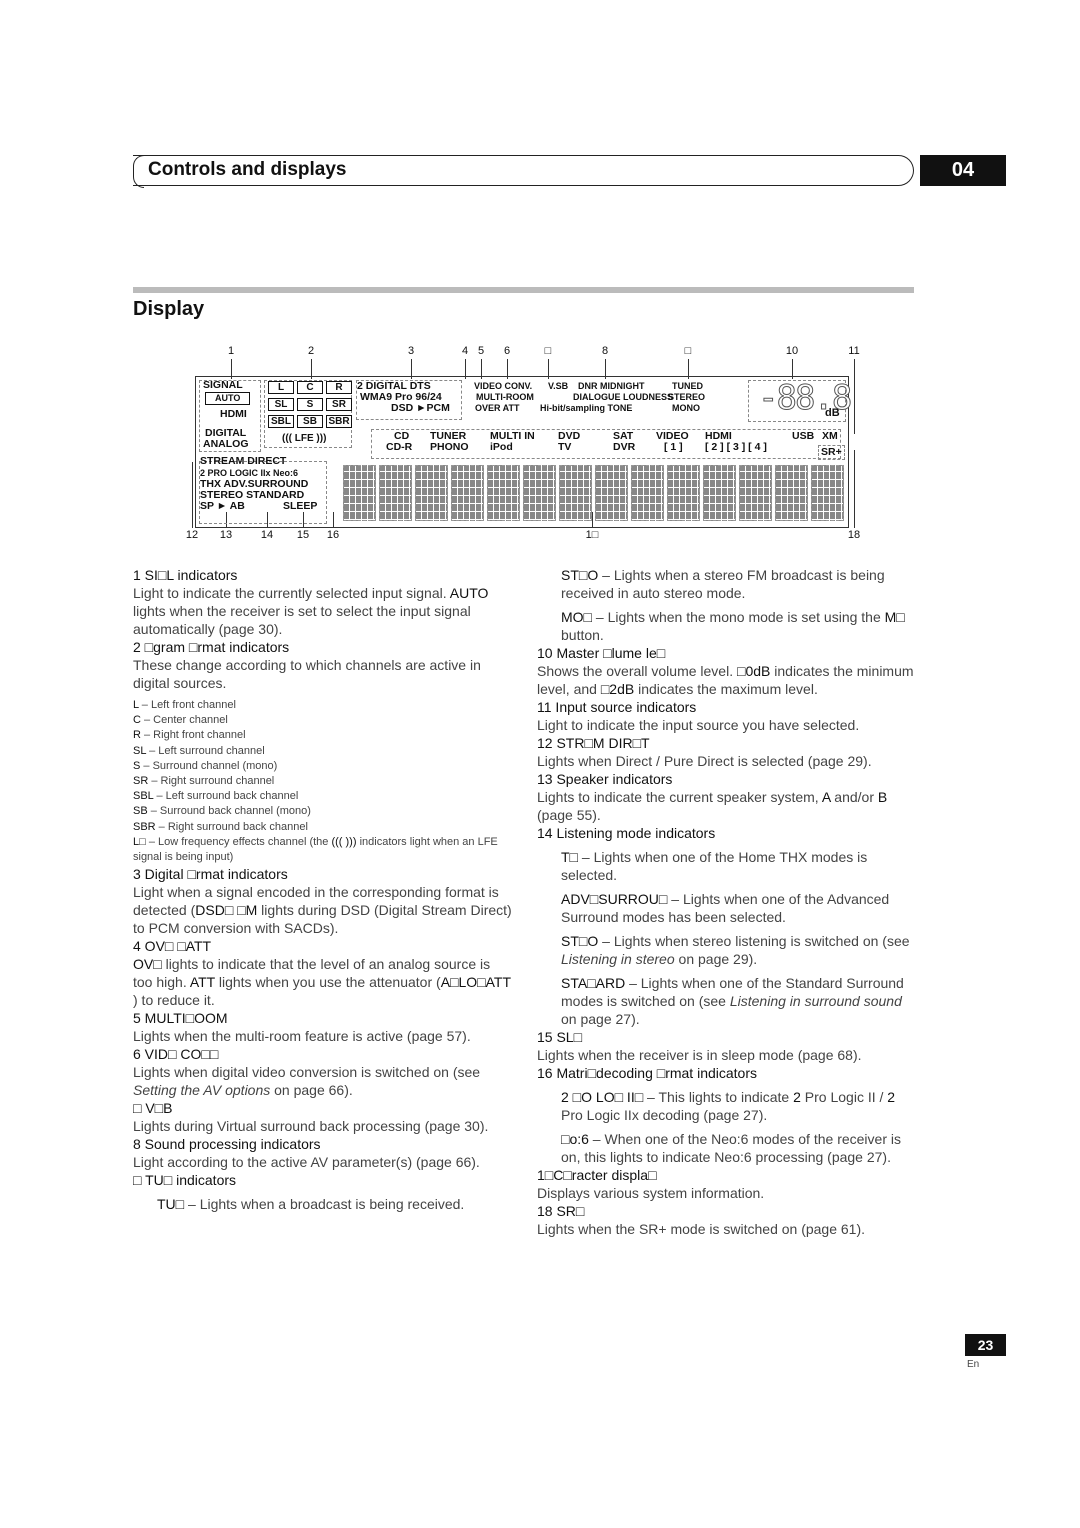  What do you see at coordinates (985, 1345) in the screenshot?
I see `page-number: 23` at bounding box center [985, 1345].